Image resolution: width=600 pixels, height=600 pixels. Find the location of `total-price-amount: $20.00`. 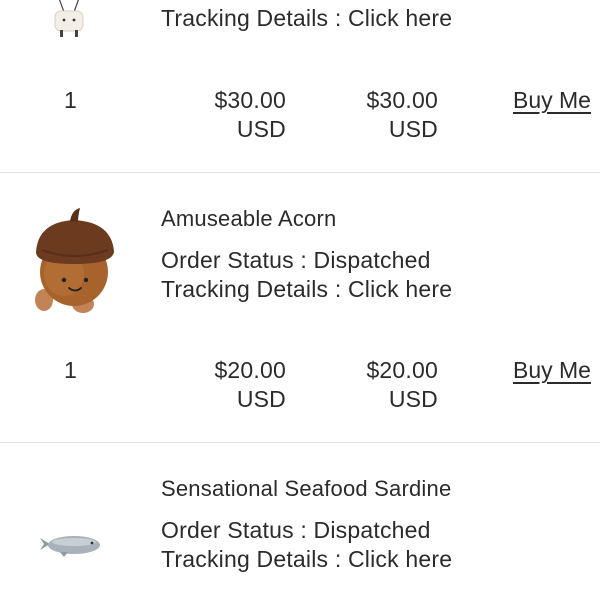

total-price-amount: $20.00 is located at coordinates (402, 370).